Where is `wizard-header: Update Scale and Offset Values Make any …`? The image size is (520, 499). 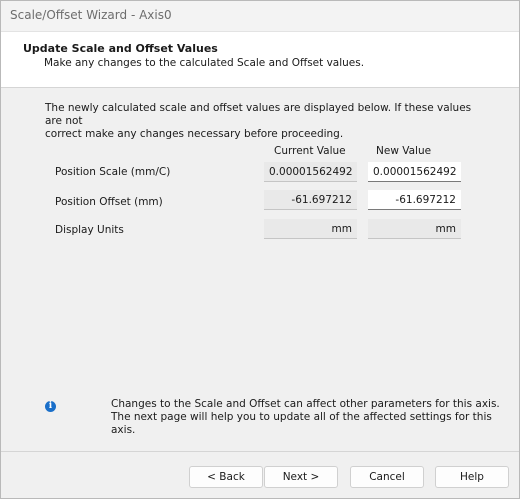
wizard-header: Update Scale and Offset Values Make any … is located at coordinates (260, 60).